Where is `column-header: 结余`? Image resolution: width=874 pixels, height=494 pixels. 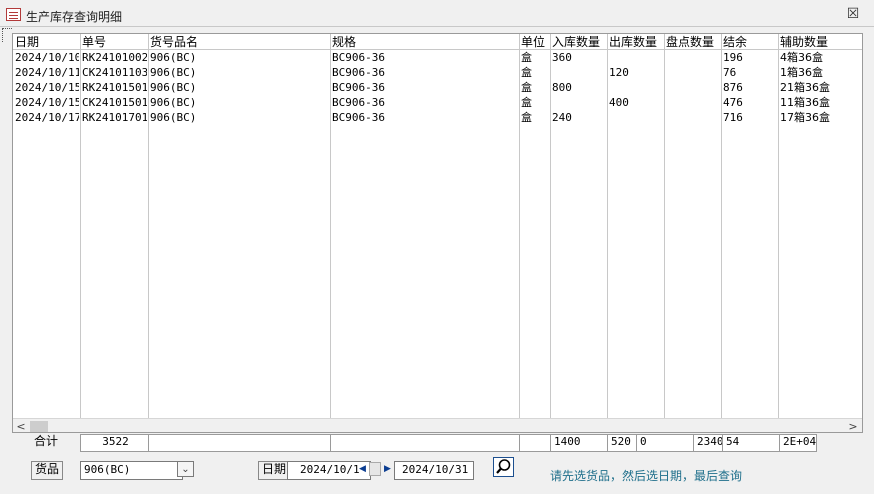 column-header: 结余 is located at coordinates (750, 42).